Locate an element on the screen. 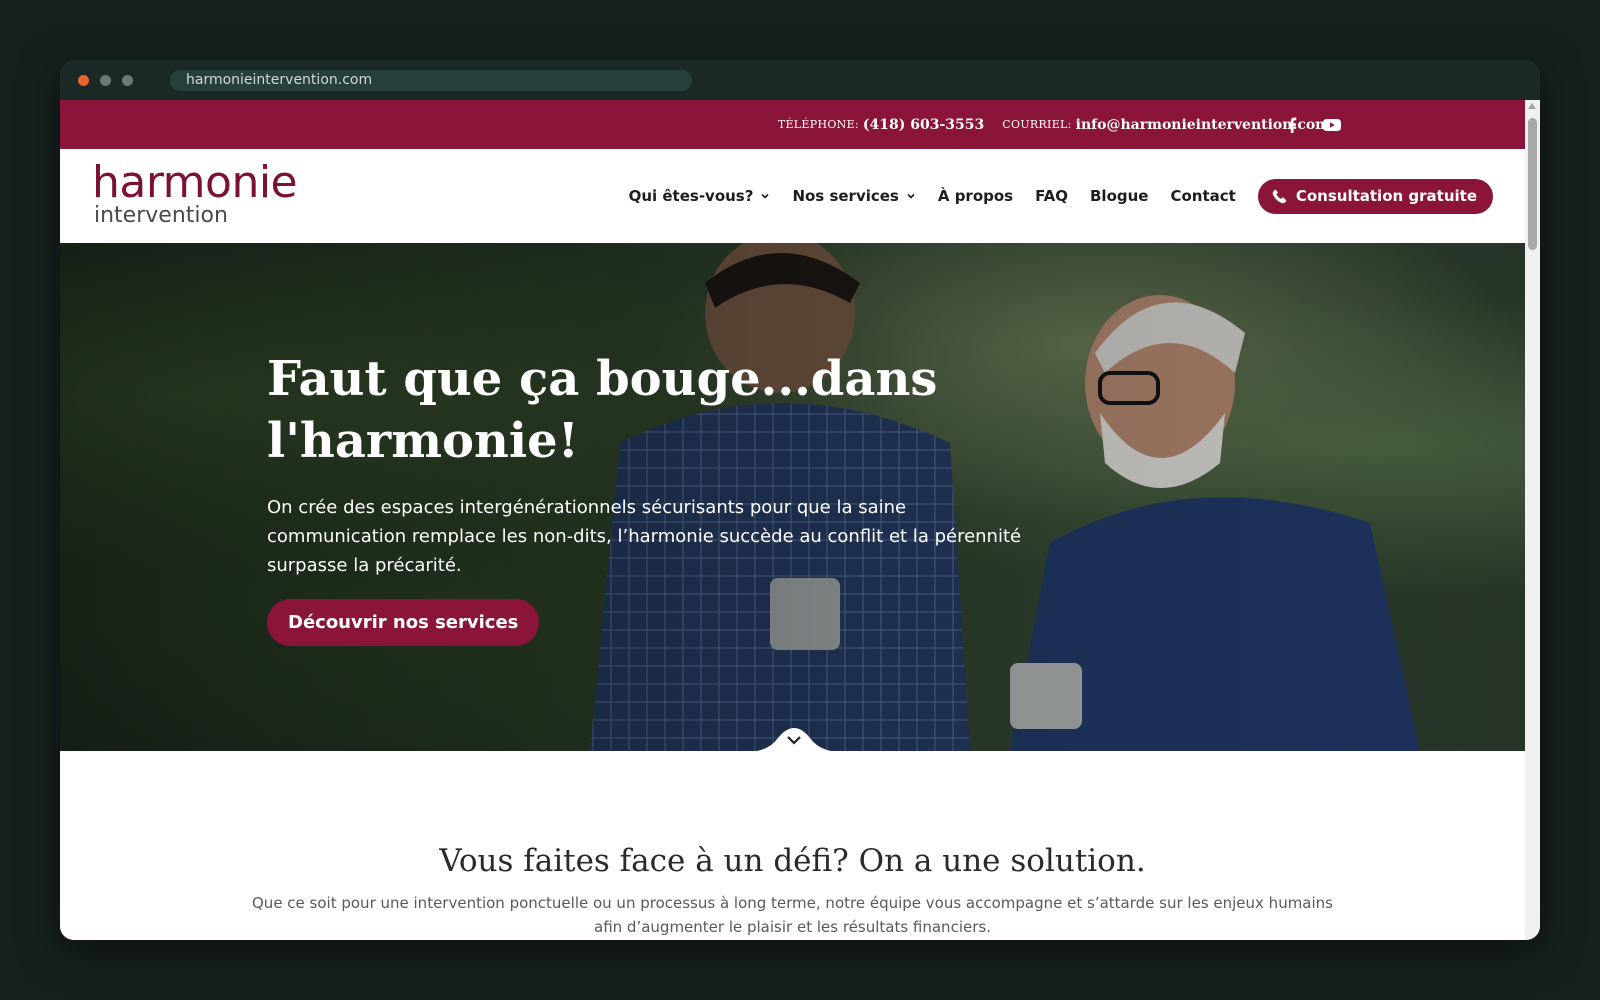  scrollbar-thumb is located at coordinates (1532, 184).